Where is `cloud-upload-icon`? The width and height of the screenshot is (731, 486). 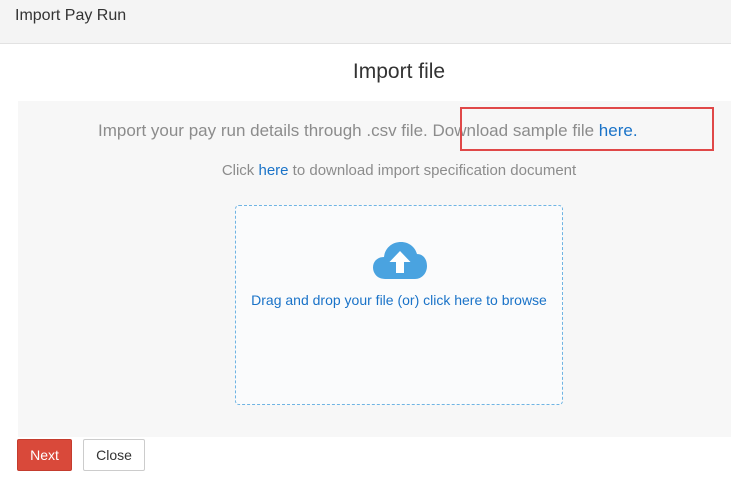 cloud-upload-icon is located at coordinates (400, 260).